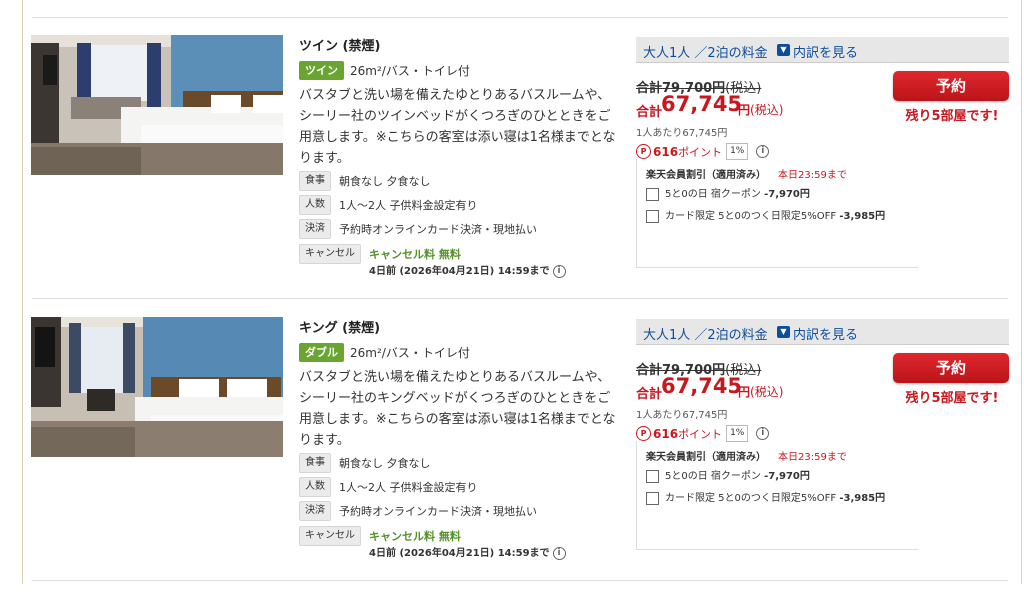  Describe the element at coordinates (705, 335) in the screenshot. I see `price-header-label: 大人1人 ／2泊の料金` at that location.